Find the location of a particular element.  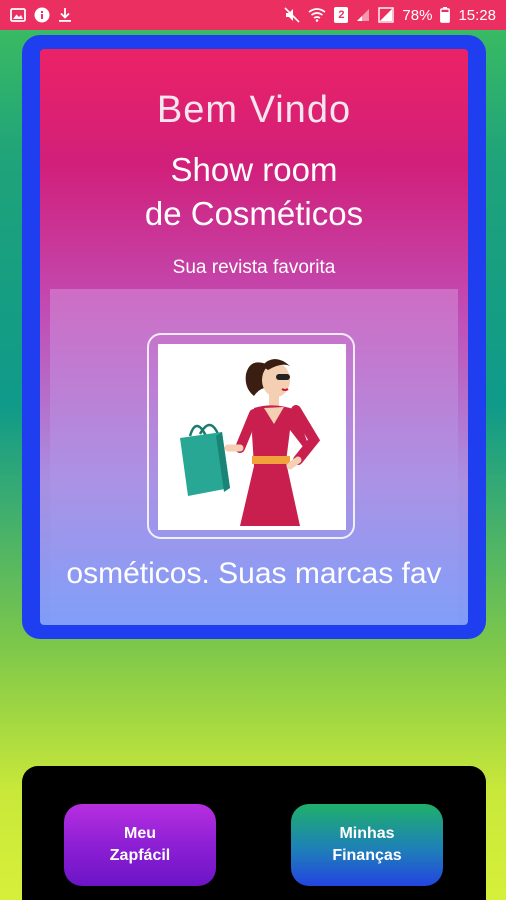

meu-zapfacil-line1: Meu is located at coordinates (140, 833).